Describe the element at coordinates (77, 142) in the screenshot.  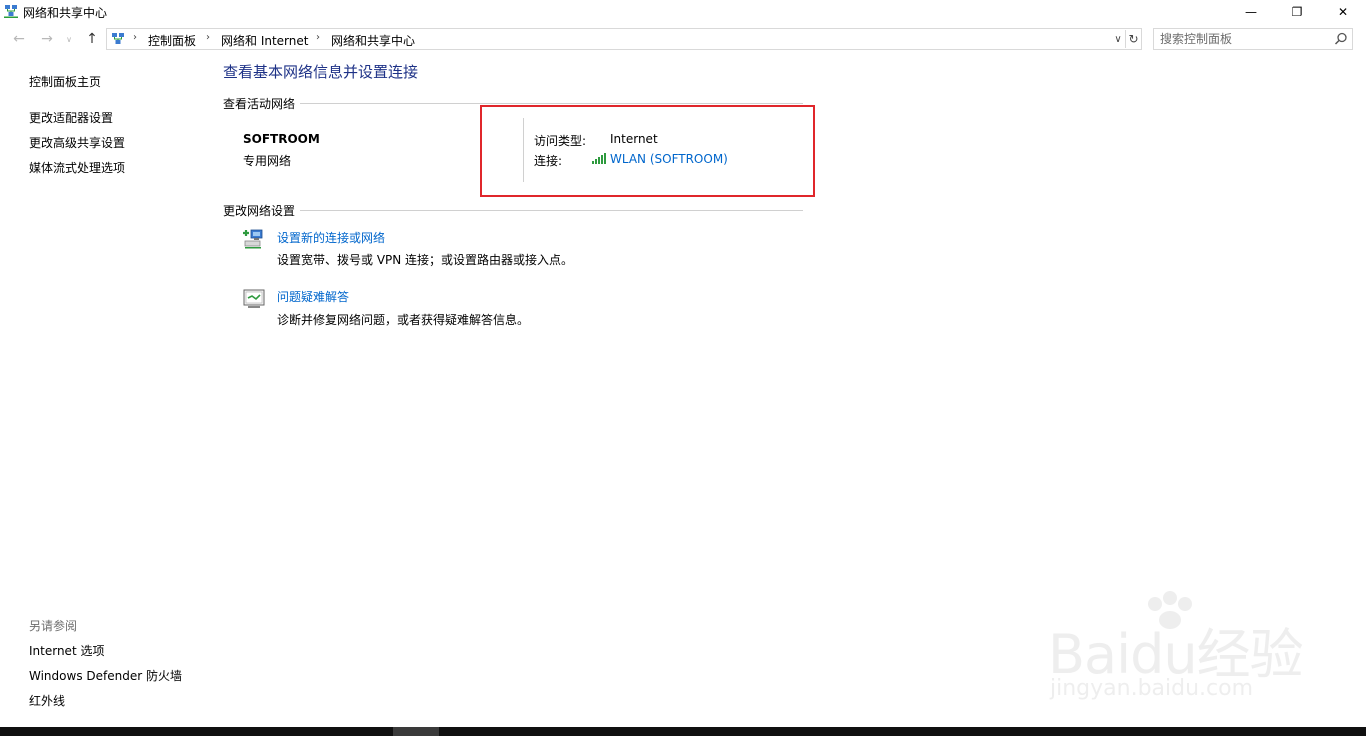
I see `change-advanced-sharing-link: 更改高级共享设置` at that location.